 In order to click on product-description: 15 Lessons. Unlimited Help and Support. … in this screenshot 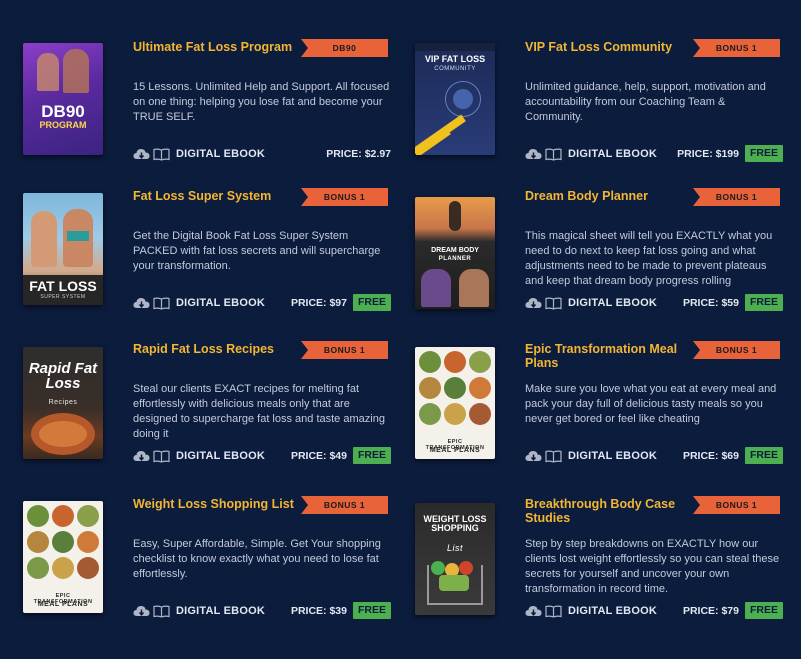, I will do `click(261, 102)`.